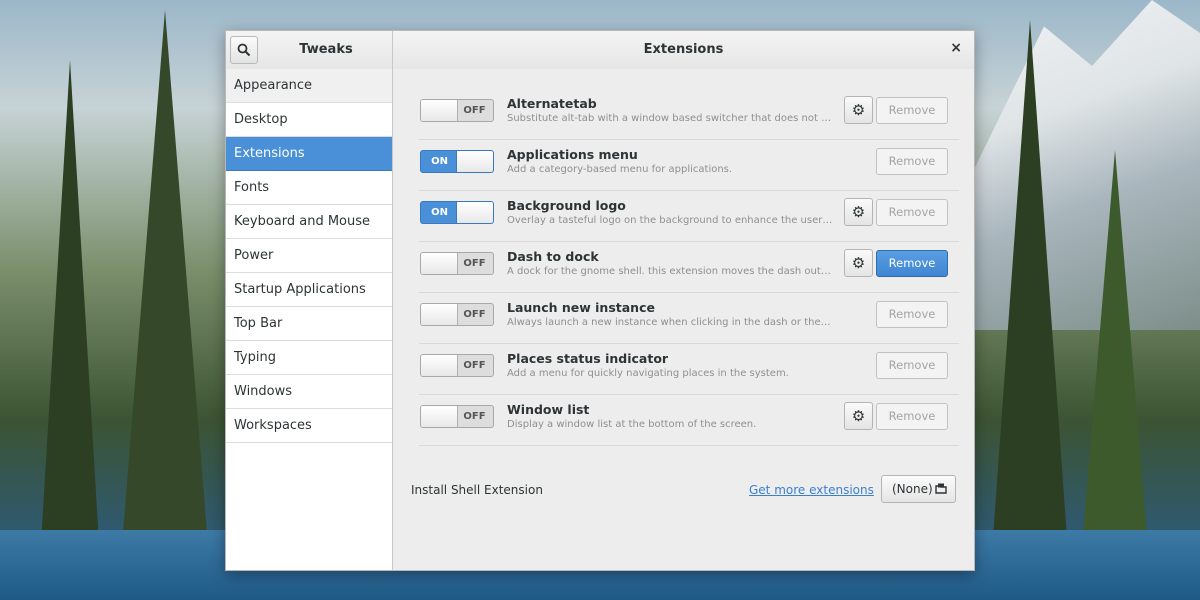 The width and height of the screenshot is (1200, 600). Describe the element at coordinates (309, 86) in the screenshot. I see `sidebar-item-appearance: Appearance` at that location.